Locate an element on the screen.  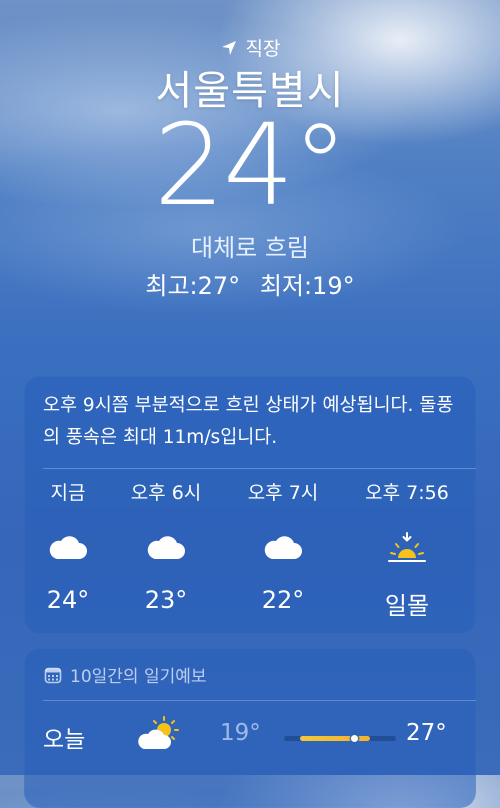
temp-range-bar is located at coordinates (340, 738).